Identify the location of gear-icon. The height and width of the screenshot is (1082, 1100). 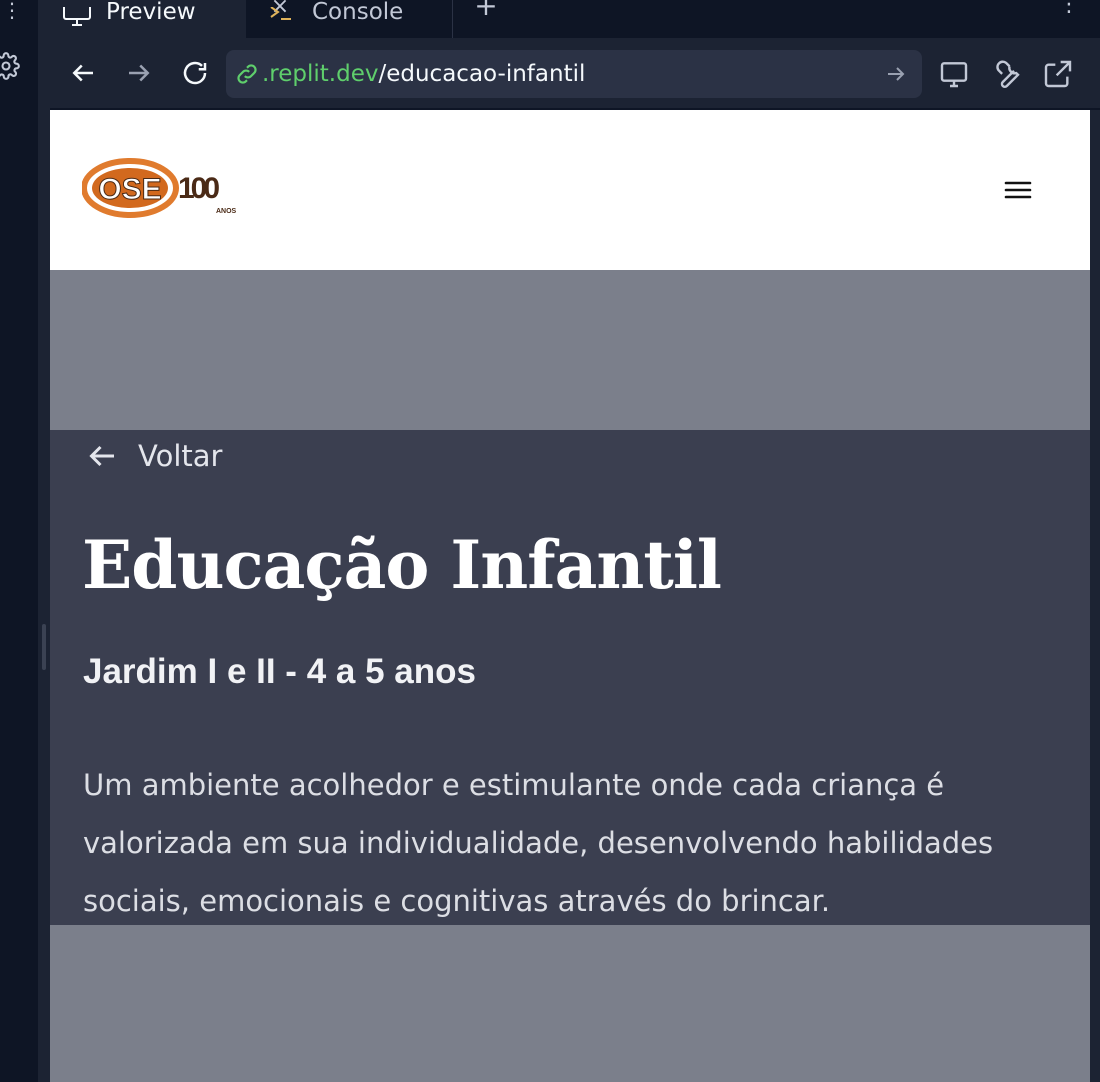
(10, 66).